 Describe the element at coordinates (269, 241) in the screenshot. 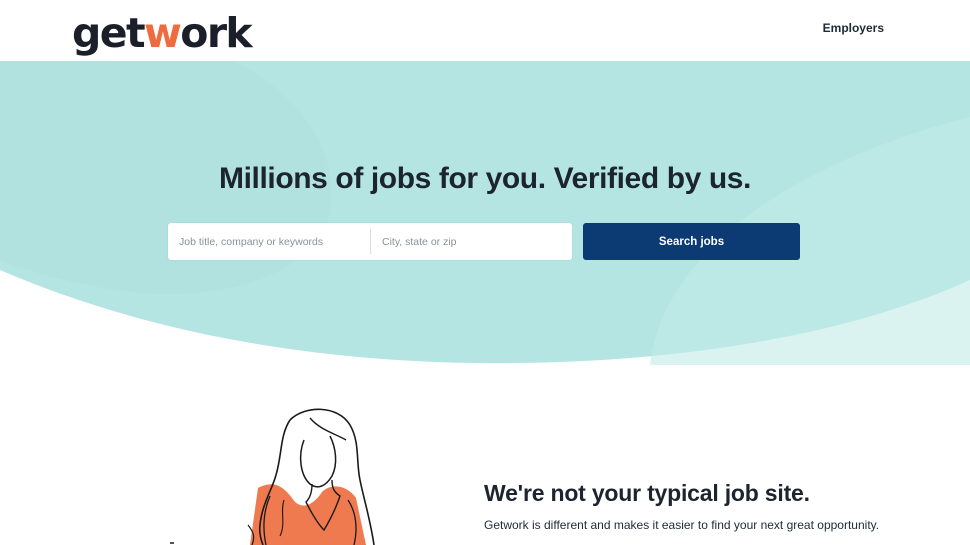

I see `keyword-search-input` at that location.